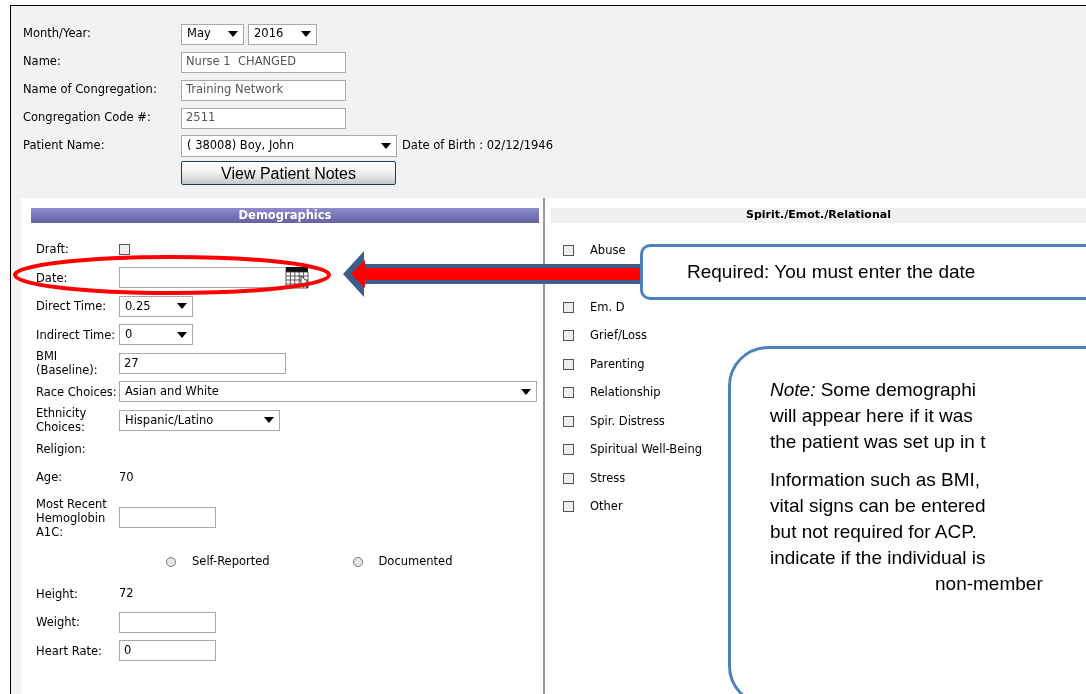 This screenshot has height=694, width=1086. Describe the element at coordinates (607, 307) in the screenshot. I see `checkbox-label: Em. D` at that location.